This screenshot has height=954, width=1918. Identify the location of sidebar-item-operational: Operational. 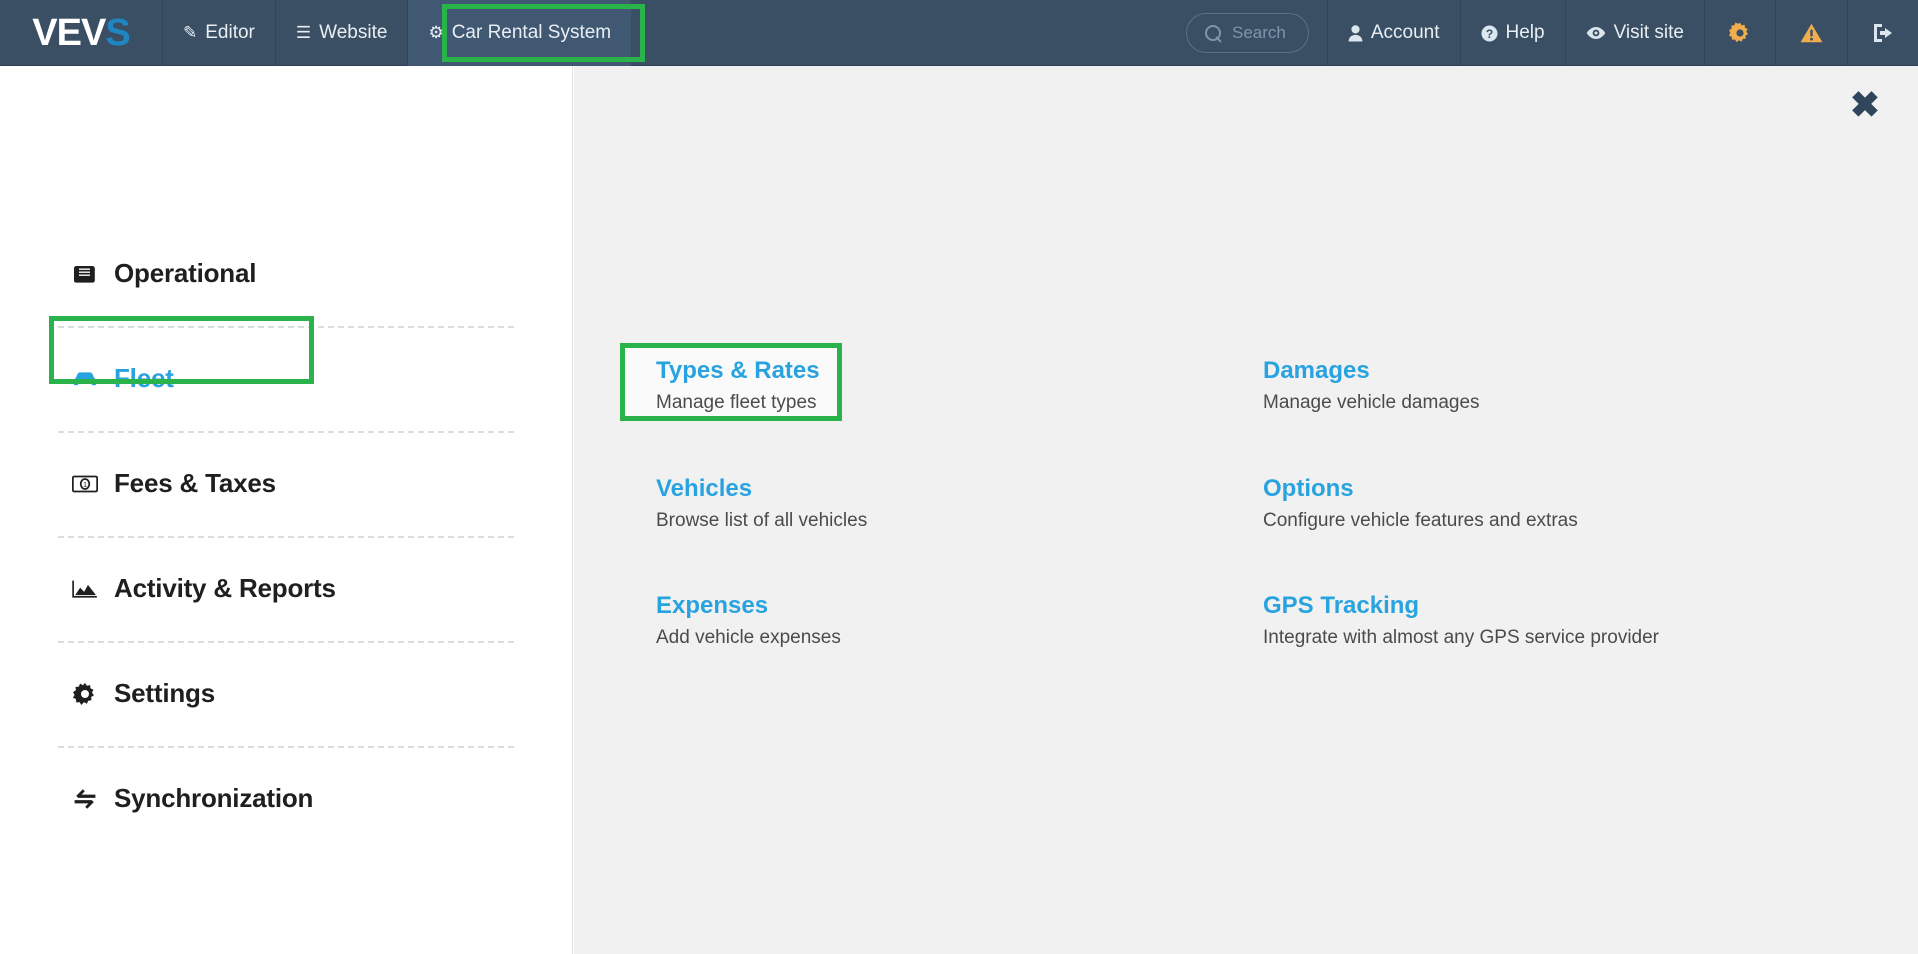
(286, 273).